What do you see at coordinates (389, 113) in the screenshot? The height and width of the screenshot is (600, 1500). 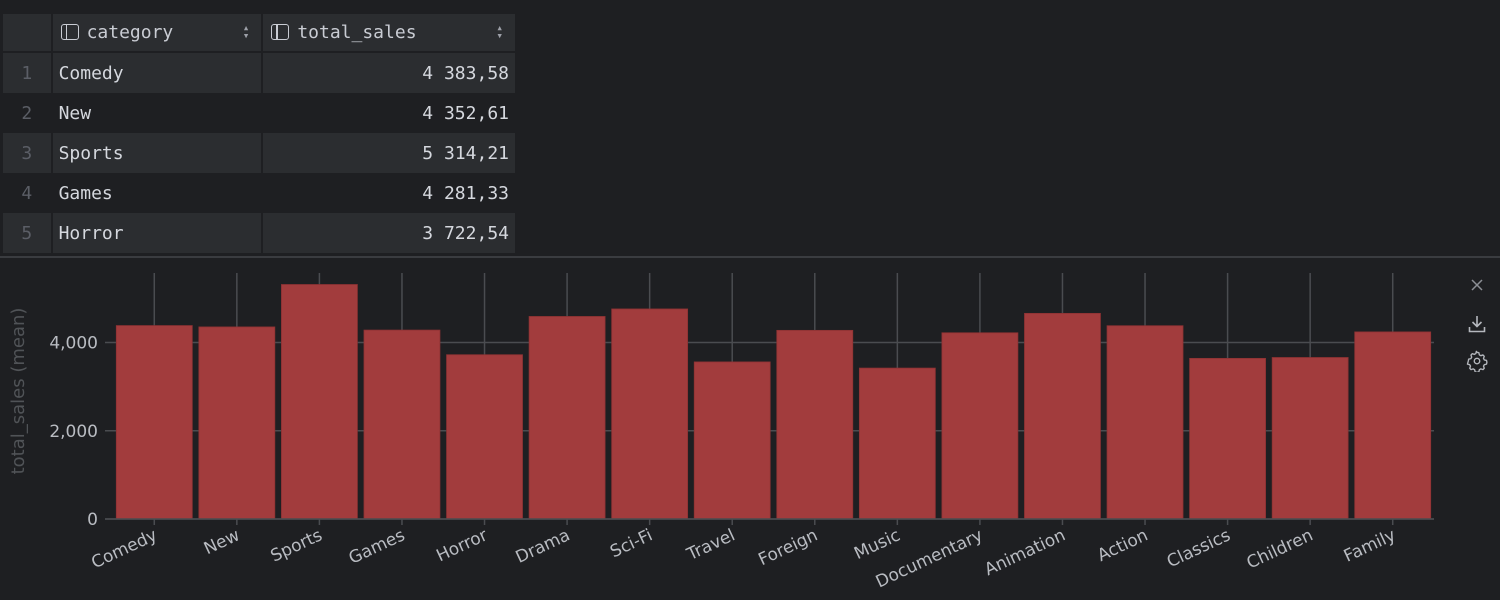 I see `total-sales-cell: 4 352,61` at bounding box center [389, 113].